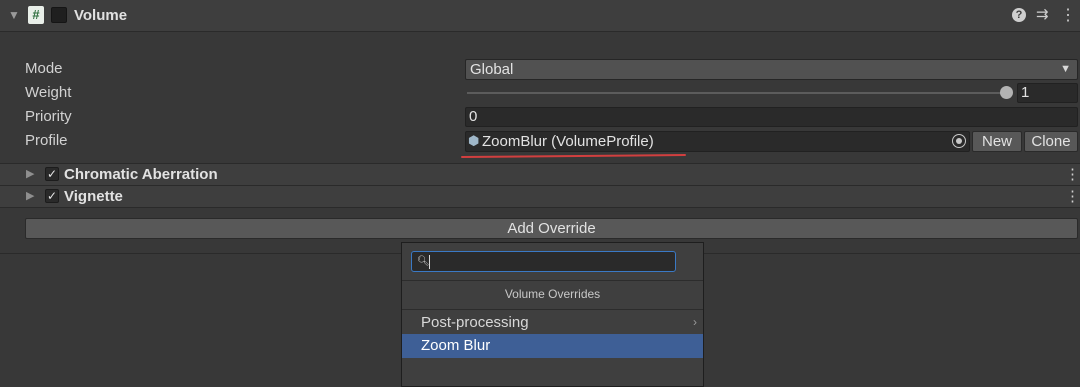  What do you see at coordinates (573, 156) in the screenshot?
I see `annotation-underline` at bounding box center [573, 156].